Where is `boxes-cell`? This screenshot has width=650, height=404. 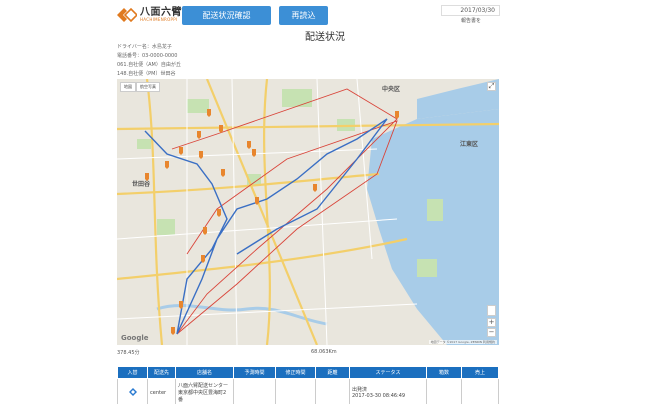 boxes-cell is located at coordinates (444, 391).